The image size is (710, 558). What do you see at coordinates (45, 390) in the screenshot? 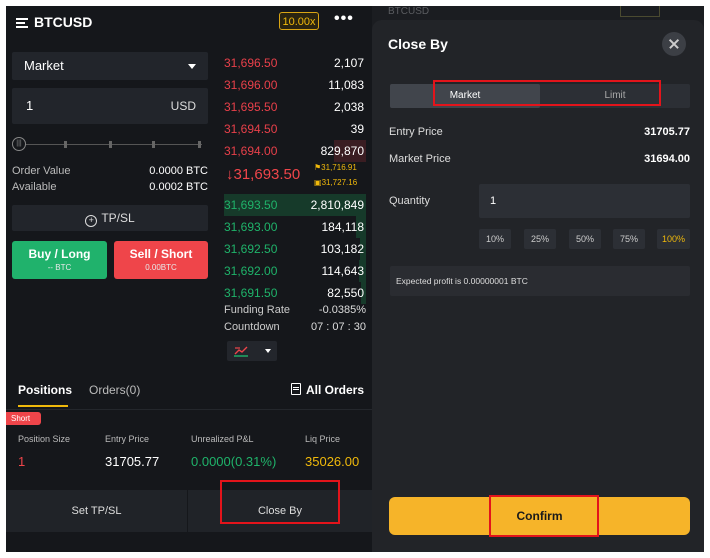
I see `tab-positions: Positions` at bounding box center [45, 390].